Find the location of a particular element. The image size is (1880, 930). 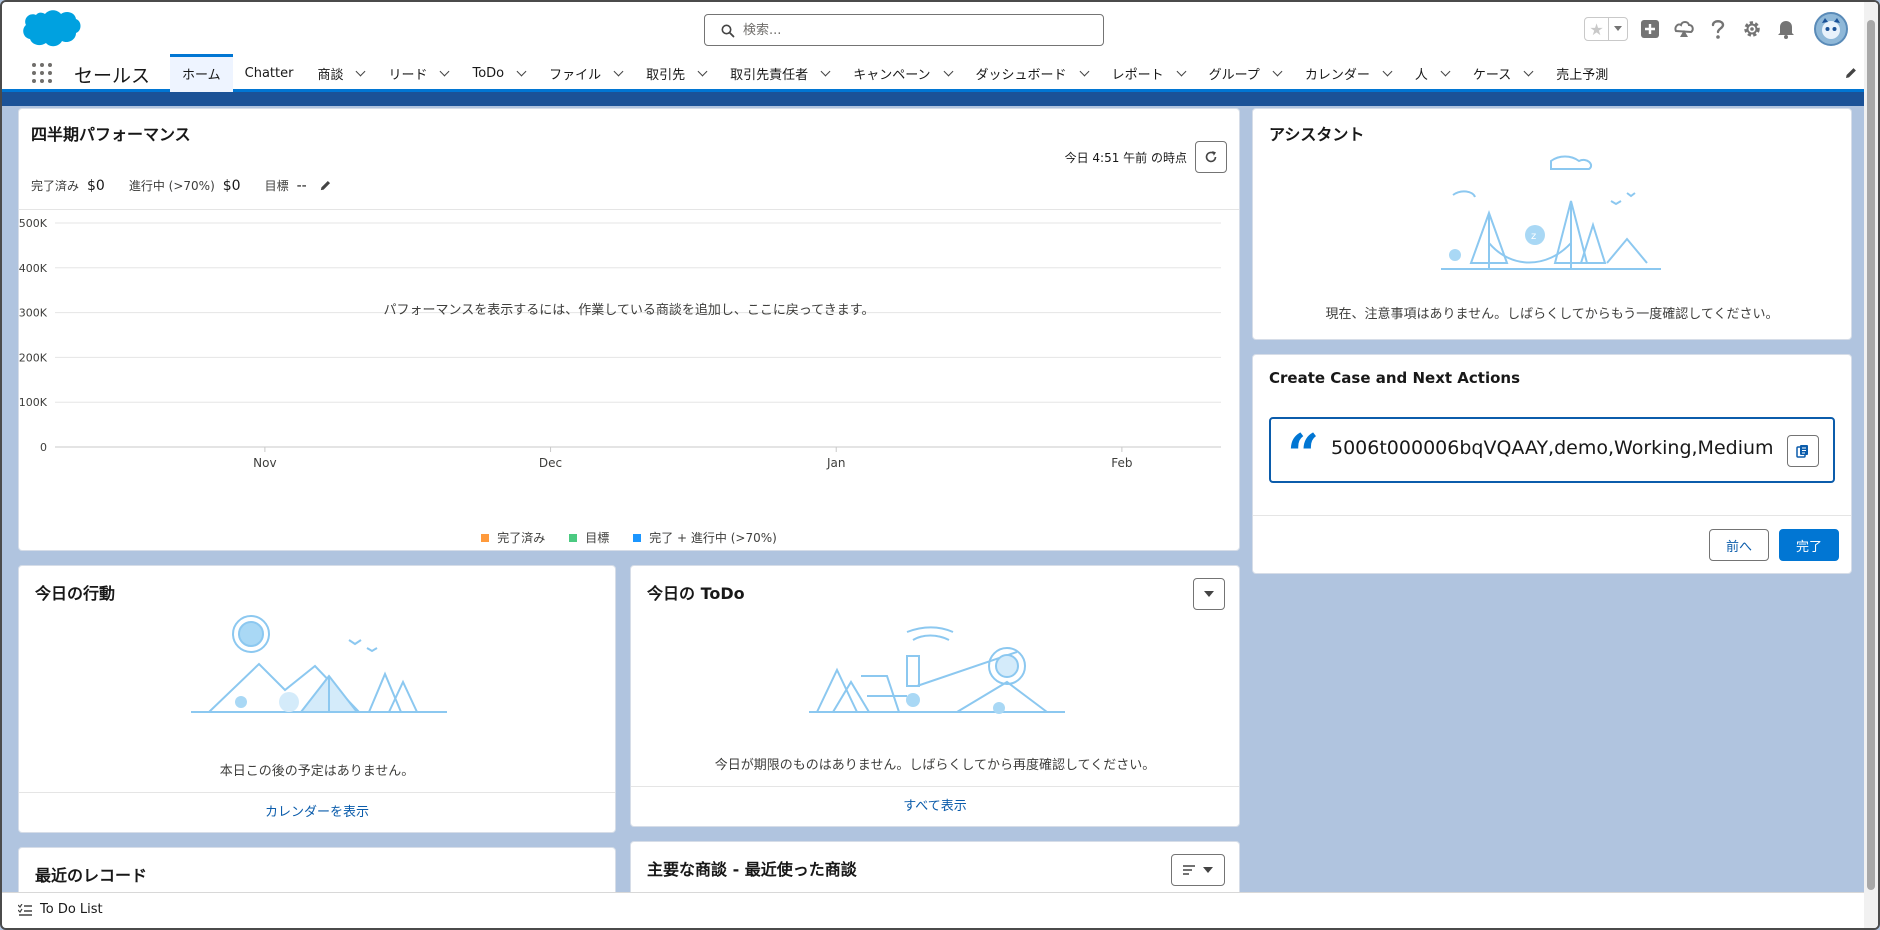

favorites-dropdown-icon is located at coordinates (1618, 29).